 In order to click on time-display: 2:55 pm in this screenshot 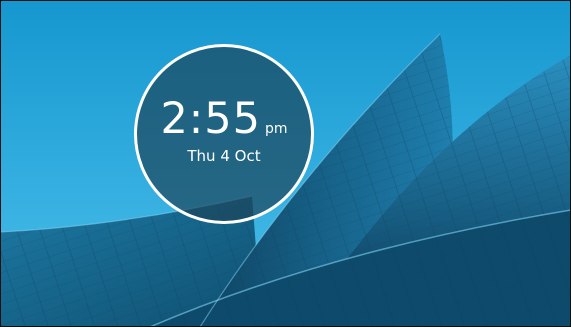, I will do `click(224, 118)`.